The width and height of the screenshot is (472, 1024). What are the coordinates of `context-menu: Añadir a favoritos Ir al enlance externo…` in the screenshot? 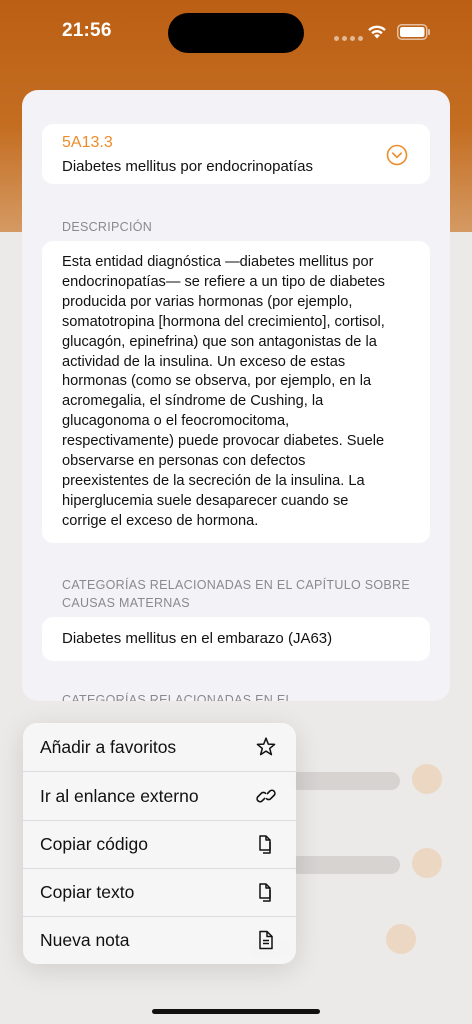 It's located at (159, 843).